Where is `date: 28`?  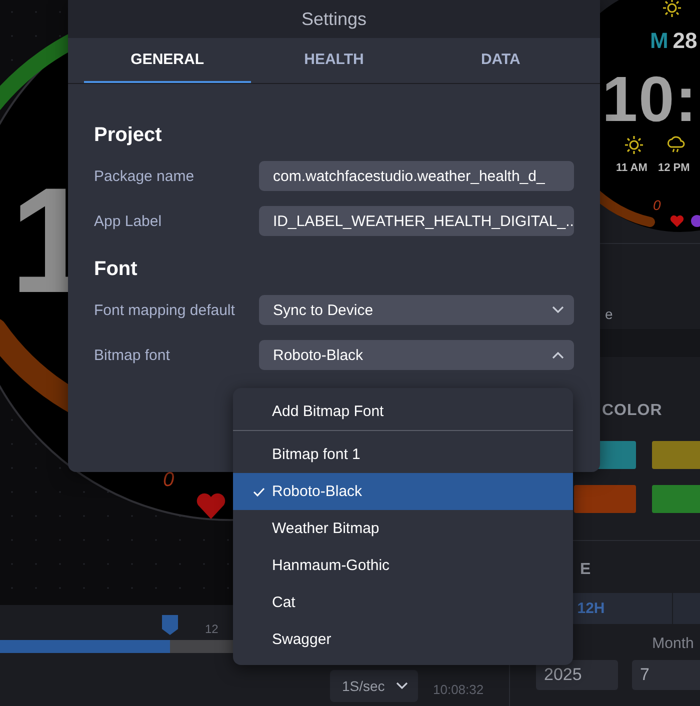
date: 28 is located at coordinates (685, 40).